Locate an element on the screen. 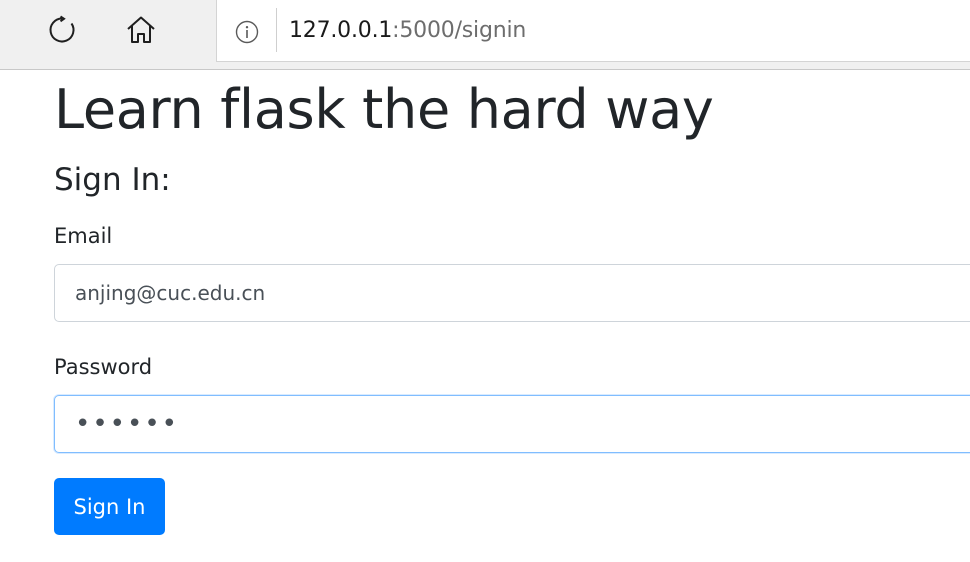 The image size is (970, 562). url-text: 127.0.0.1:5000/signin is located at coordinates (407, 31).